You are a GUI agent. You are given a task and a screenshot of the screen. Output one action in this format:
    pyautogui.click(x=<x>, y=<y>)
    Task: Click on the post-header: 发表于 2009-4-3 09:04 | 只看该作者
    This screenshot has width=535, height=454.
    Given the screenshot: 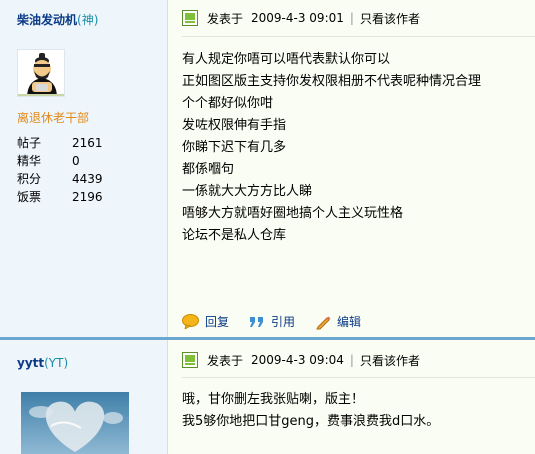 What is the action you would take?
    pyautogui.click(x=301, y=360)
    